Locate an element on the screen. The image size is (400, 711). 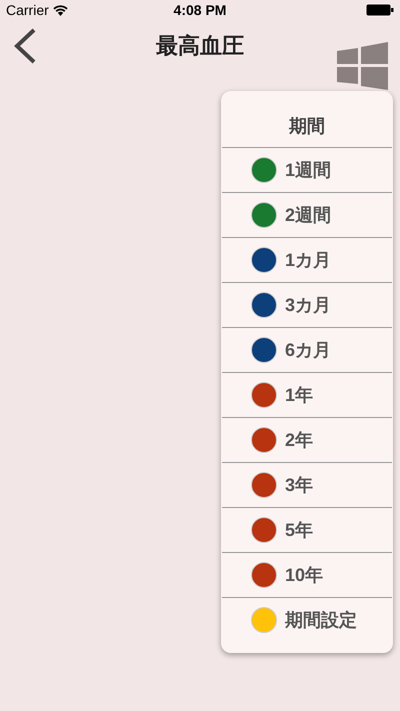
period-label: 3カ月 is located at coordinates (308, 305).